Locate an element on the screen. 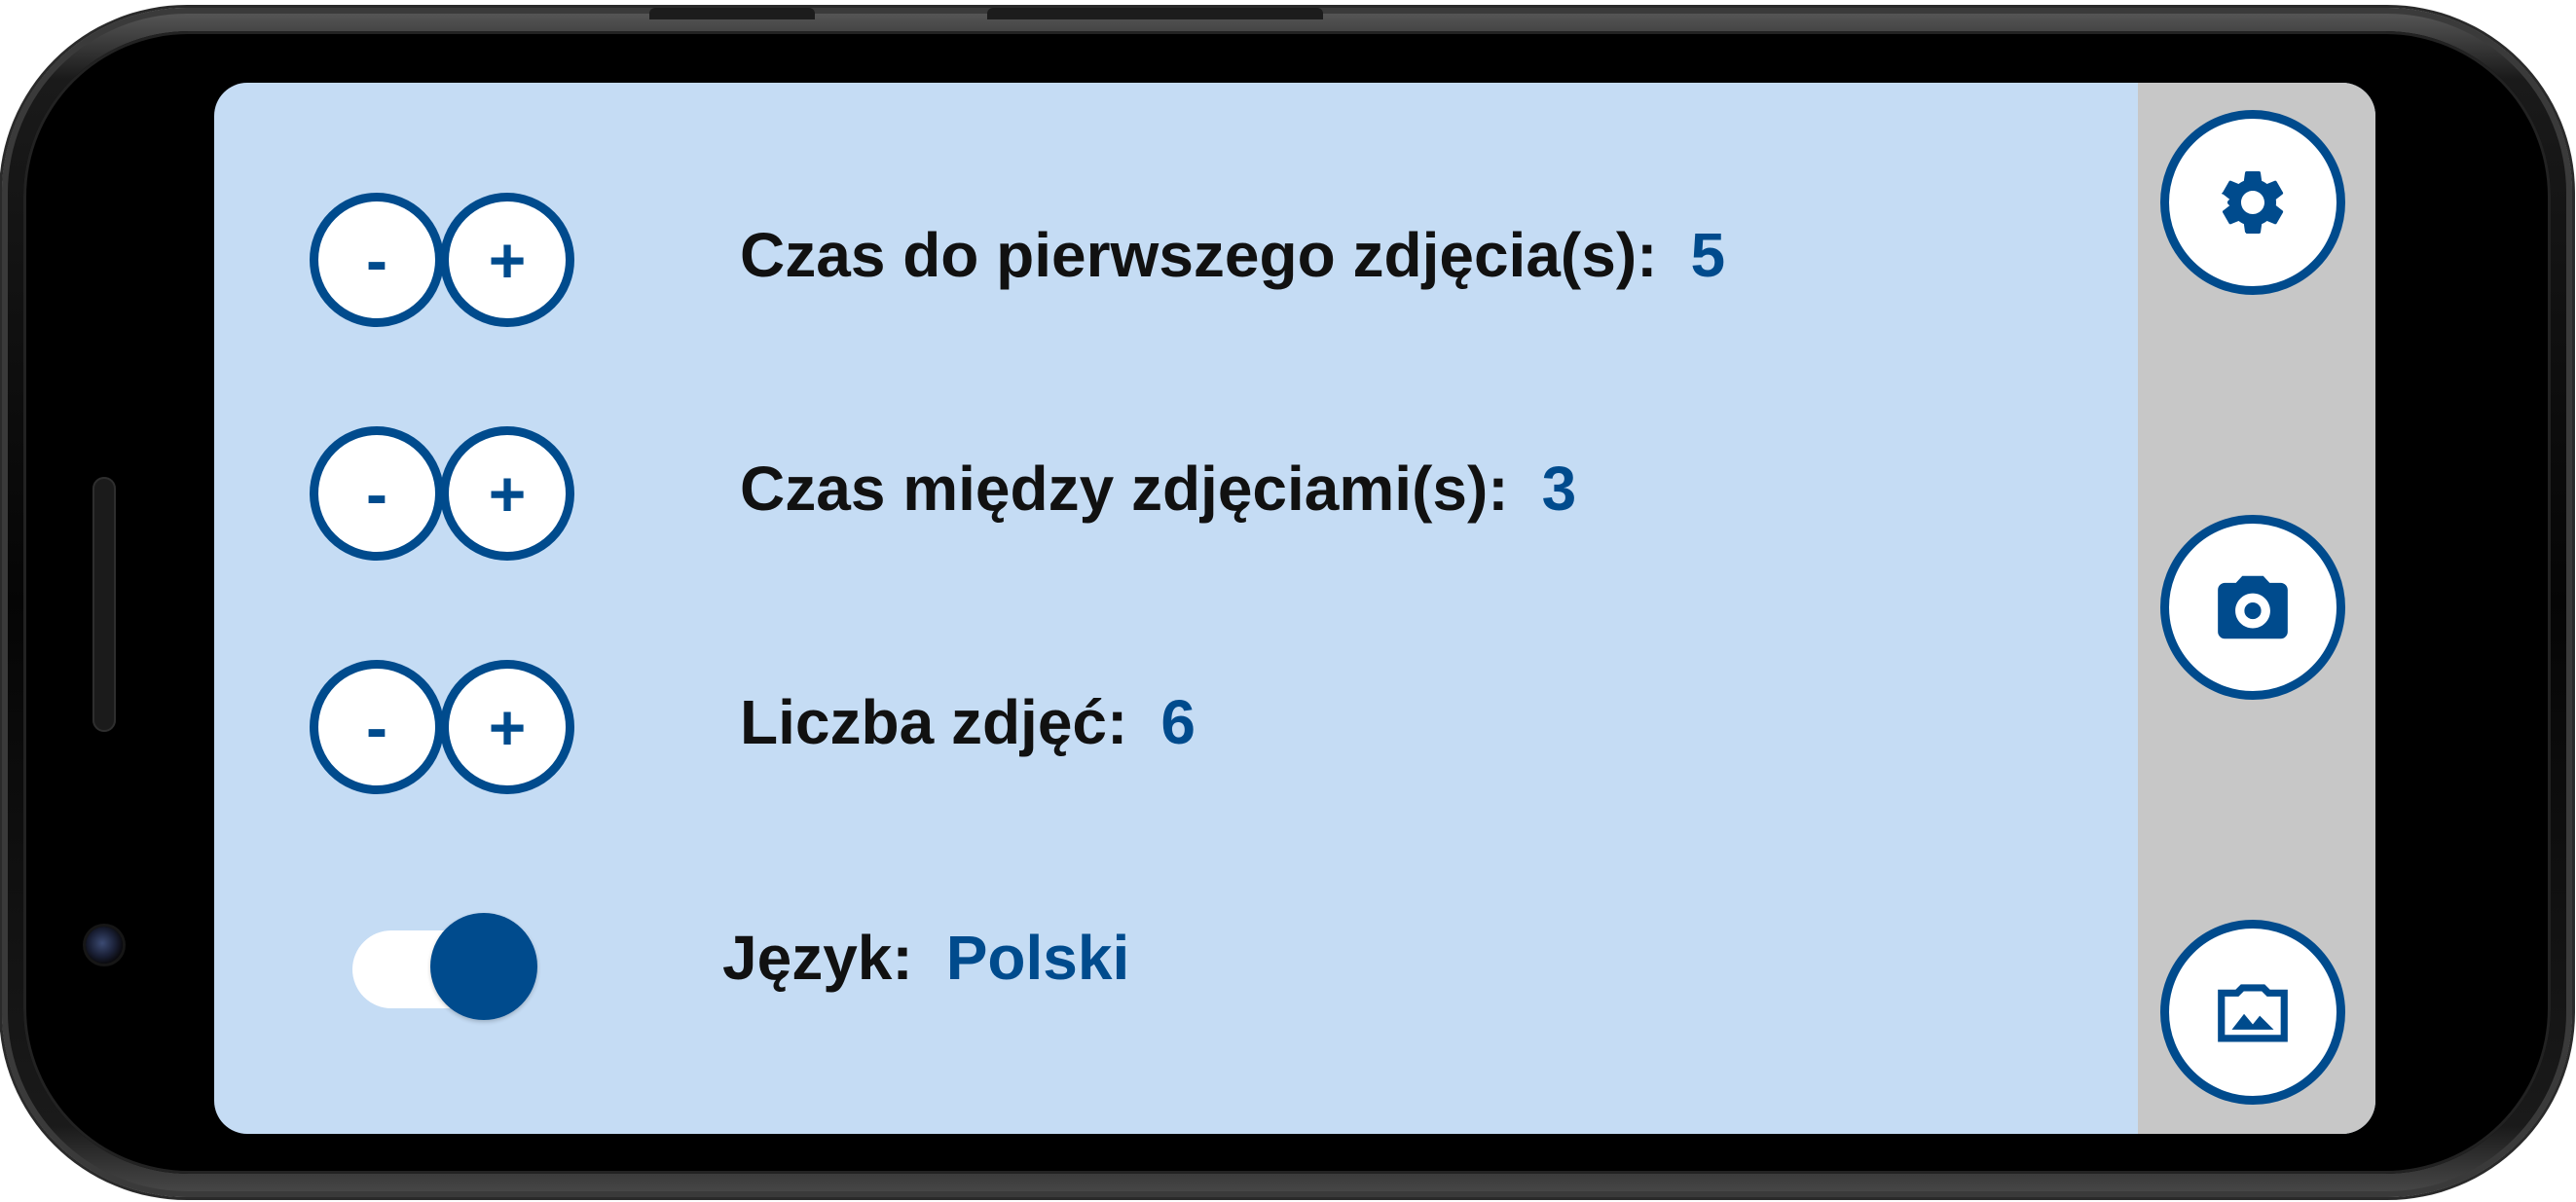 The height and width of the screenshot is (1202, 2576). gallery-button is located at coordinates (2252, 1012).